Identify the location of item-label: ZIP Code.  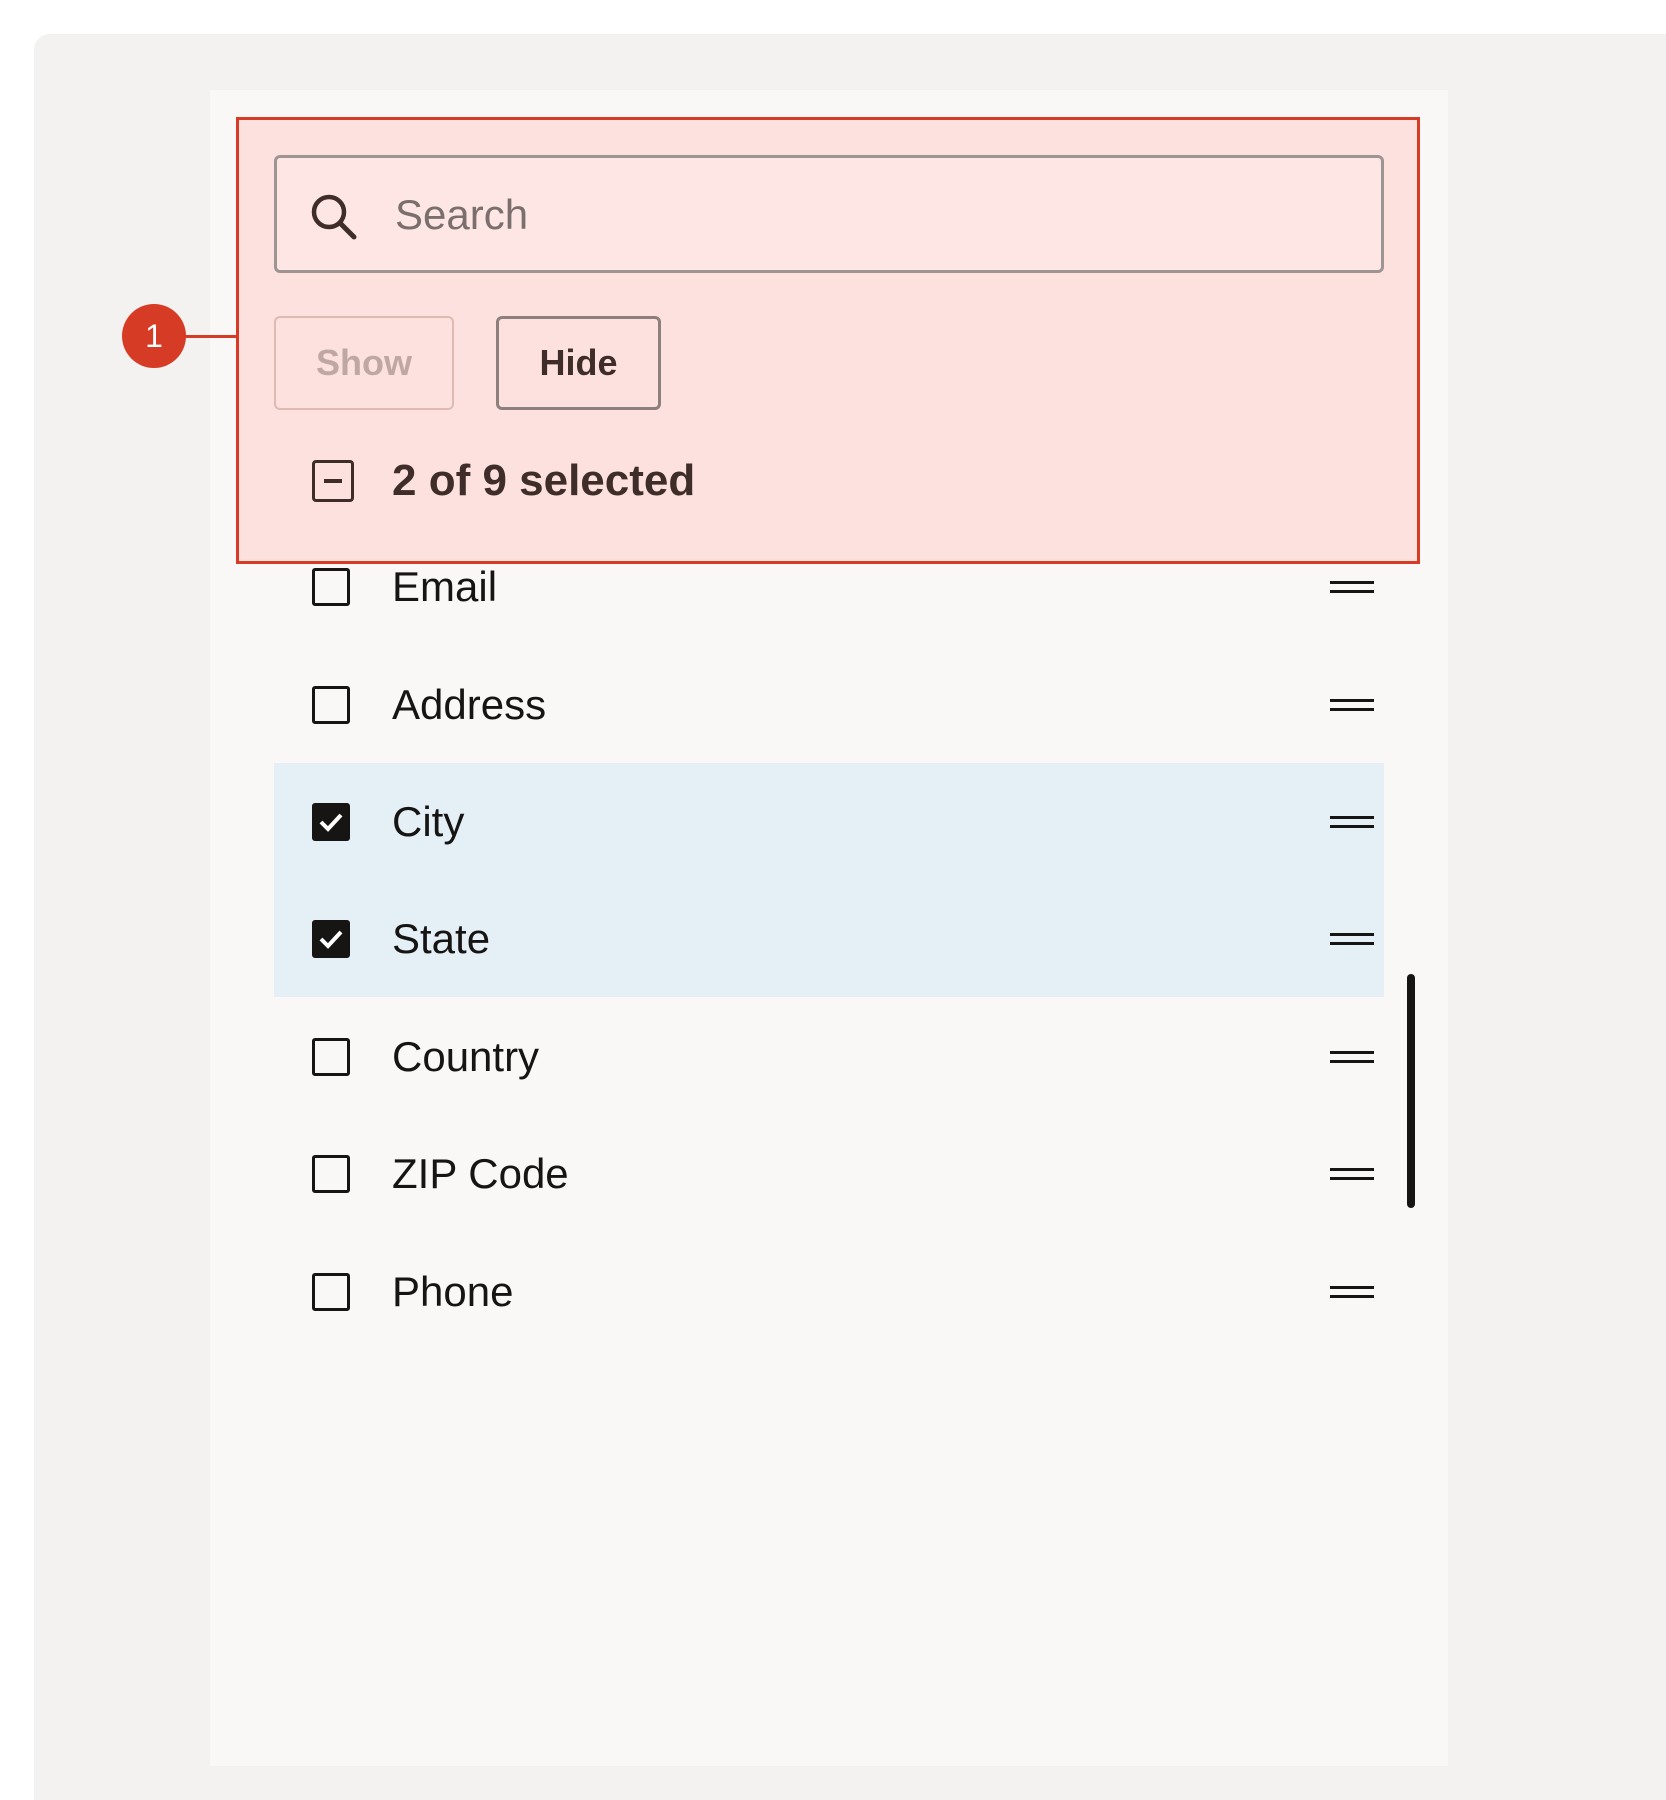
(480, 1173).